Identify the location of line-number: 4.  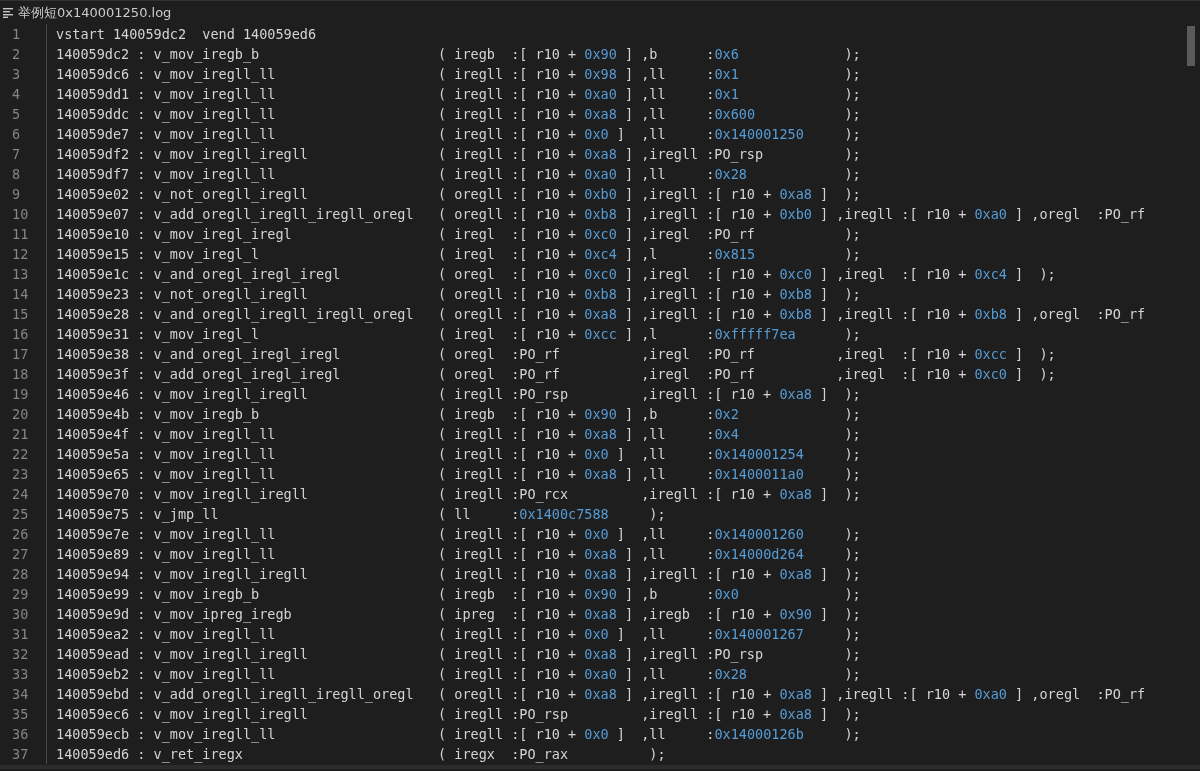
(16, 94).